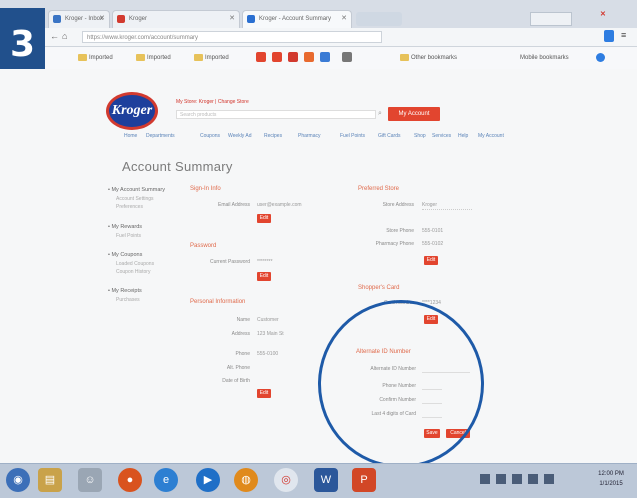 This screenshot has height=498, width=637. What do you see at coordinates (623, 35) in the screenshot?
I see `menu-icon: ≡` at bounding box center [623, 35].